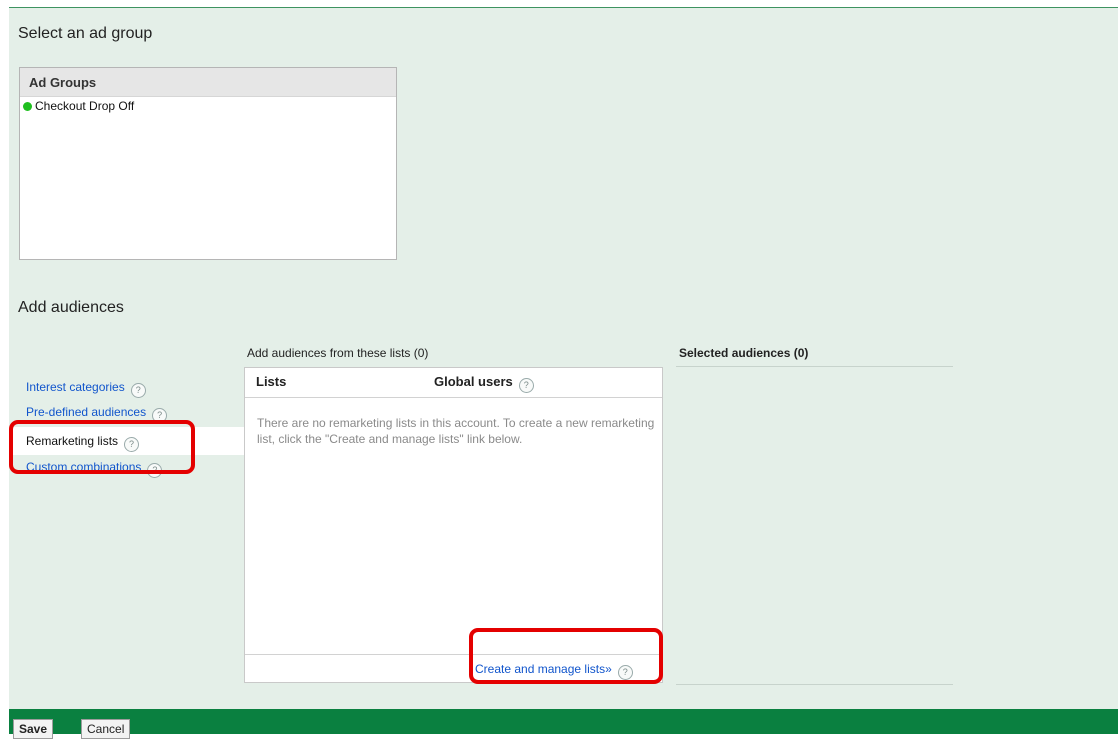 This screenshot has width=1118, height=739. What do you see at coordinates (208, 82) in the screenshot?
I see `ad-groups-header: Ad Groups` at bounding box center [208, 82].